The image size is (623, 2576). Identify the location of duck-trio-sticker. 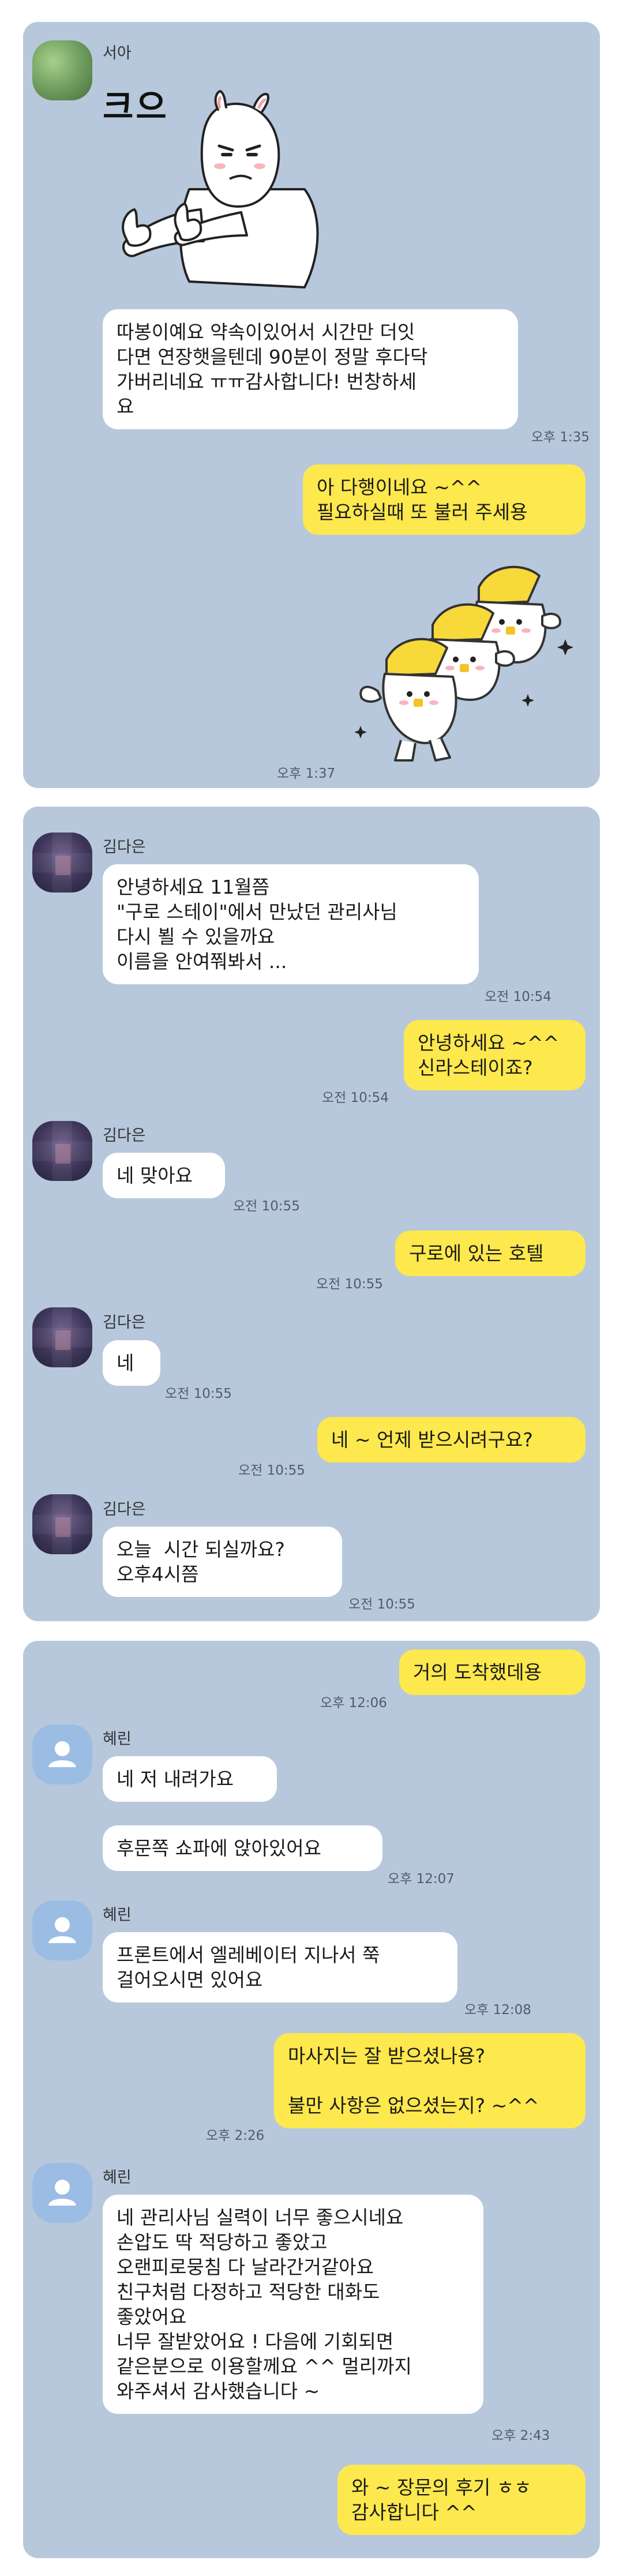
(470, 662).